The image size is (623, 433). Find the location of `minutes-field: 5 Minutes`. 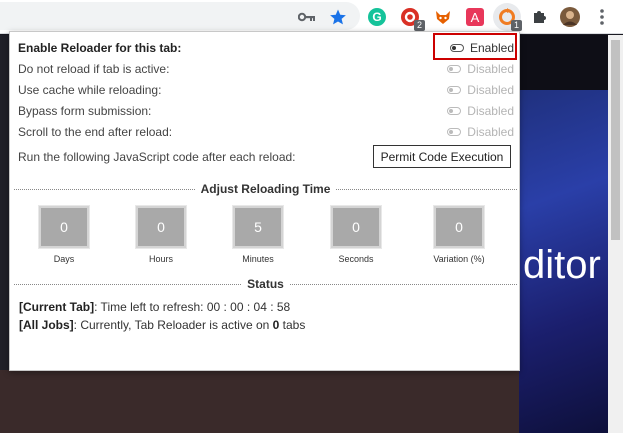

minutes-field: 5 Minutes is located at coordinates (258, 234).